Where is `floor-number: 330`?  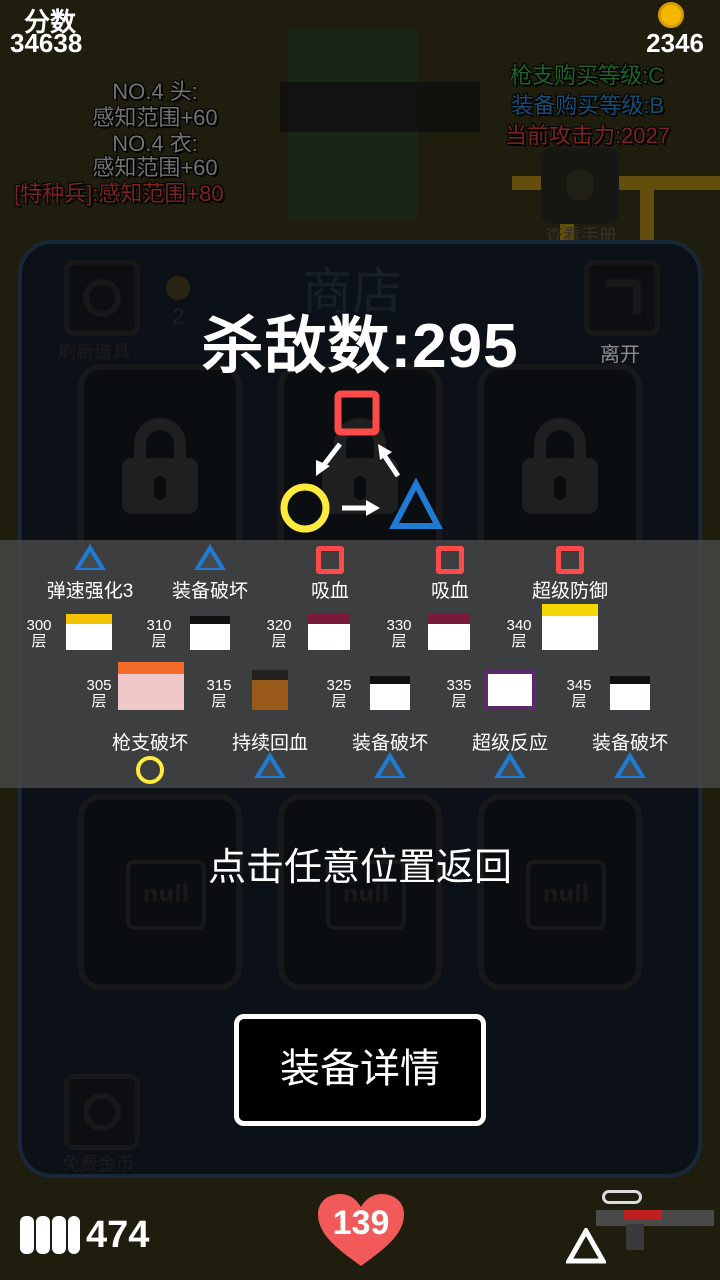
floor-number: 330 is located at coordinates (399, 625).